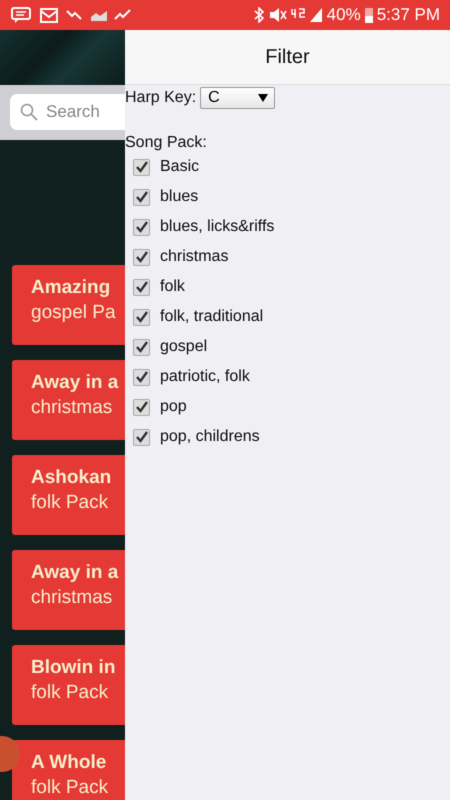 This screenshot has height=800, width=450. I want to click on battery-icon, so click(368, 15).